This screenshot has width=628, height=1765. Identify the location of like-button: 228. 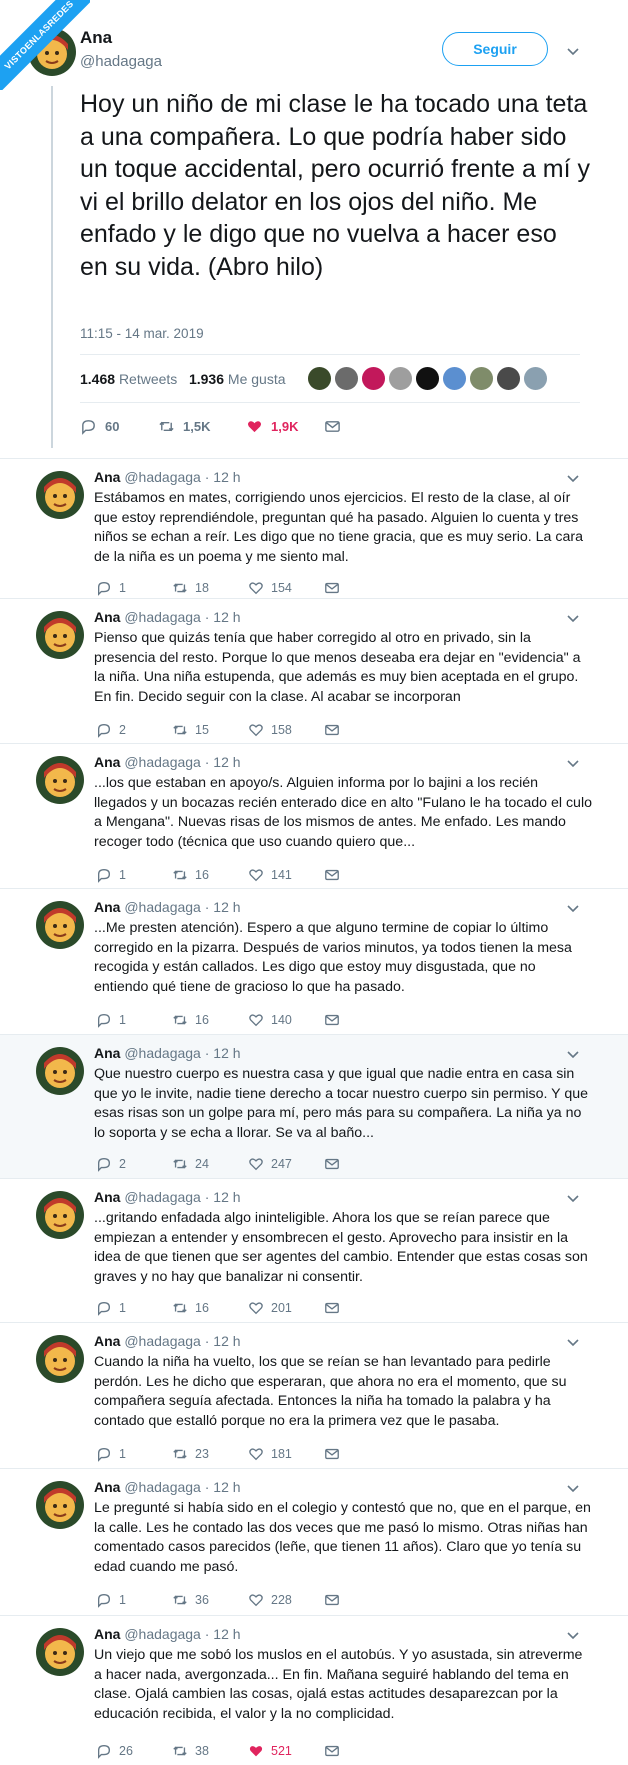
(286, 1600).